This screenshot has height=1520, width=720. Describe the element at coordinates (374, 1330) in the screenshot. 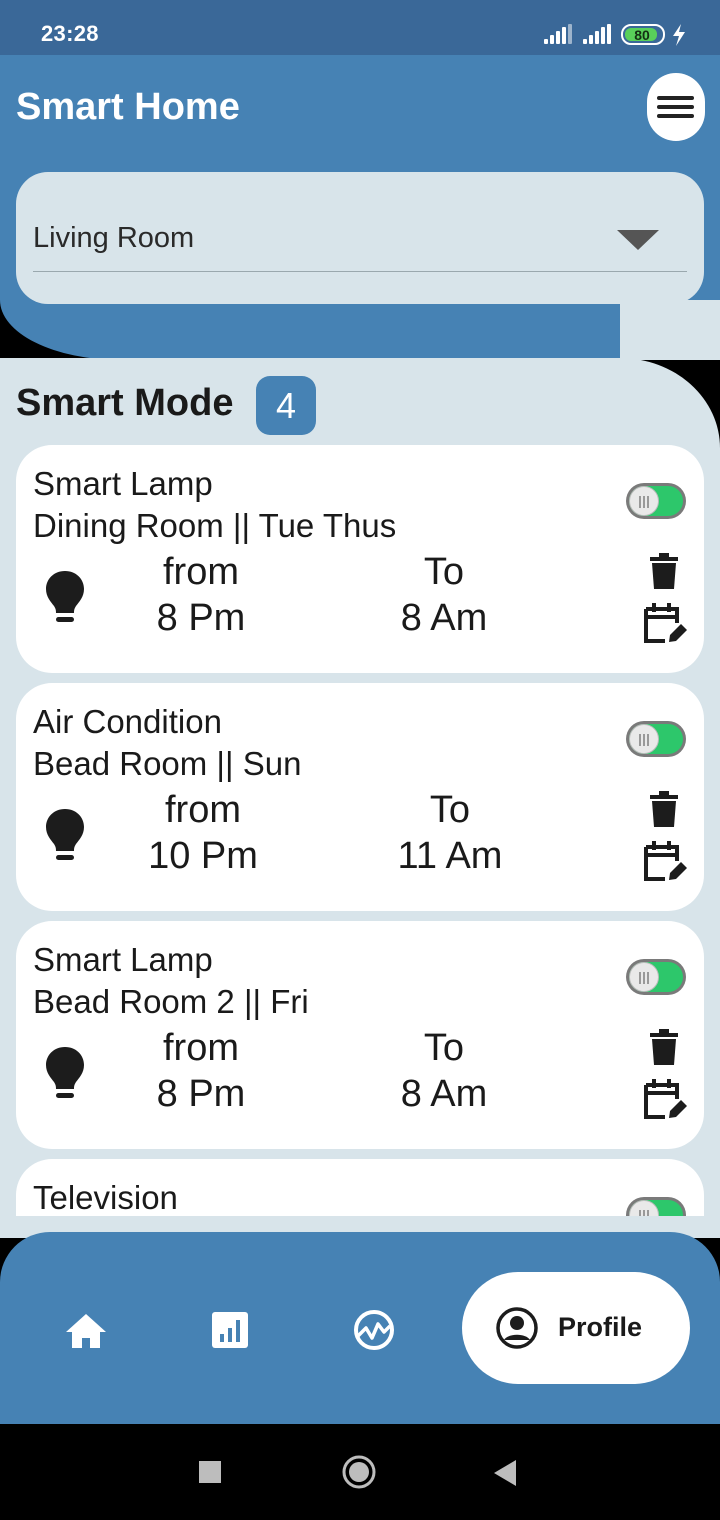

I see `activity-icon` at that location.